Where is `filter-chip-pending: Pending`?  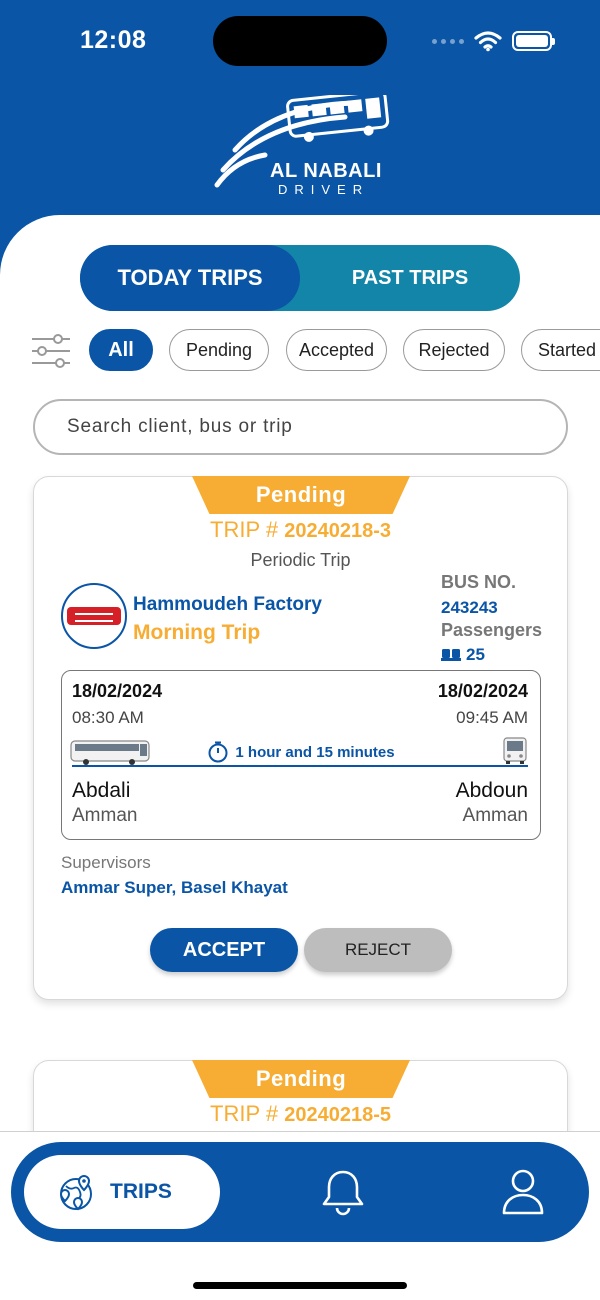 filter-chip-pending: Pending is located at coordinates (219, 350).